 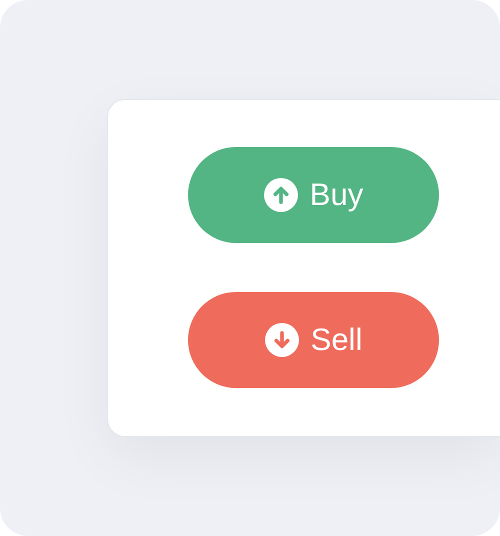 What do you see at coordinates (313, 195) in the screenshot?
I see `buy-button: Buy` at bounding box center [313, 195].